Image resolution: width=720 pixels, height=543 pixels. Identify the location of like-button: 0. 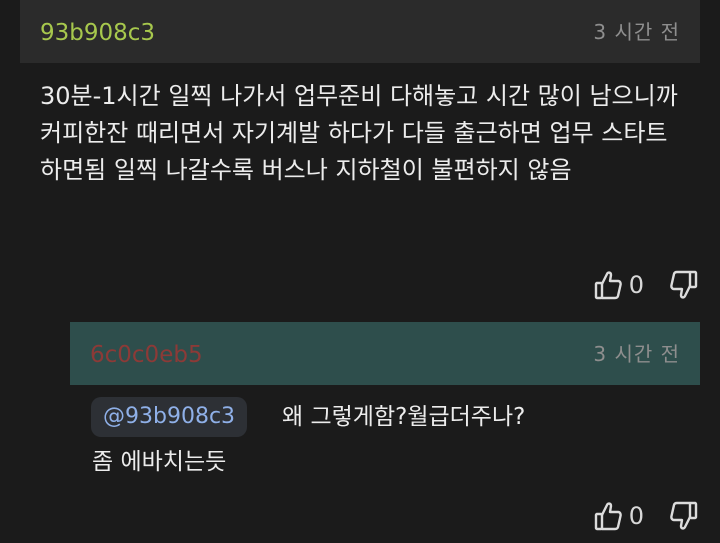
(632, 285).